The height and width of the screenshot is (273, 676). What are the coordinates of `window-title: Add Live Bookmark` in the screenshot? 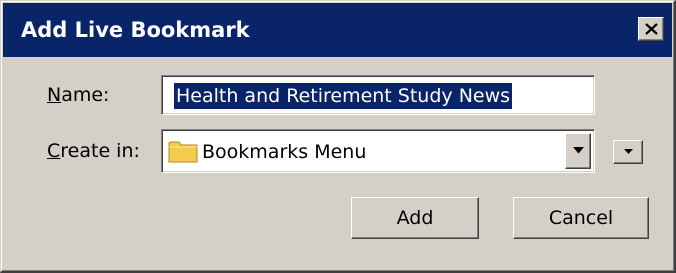 It's located at (135, 30).